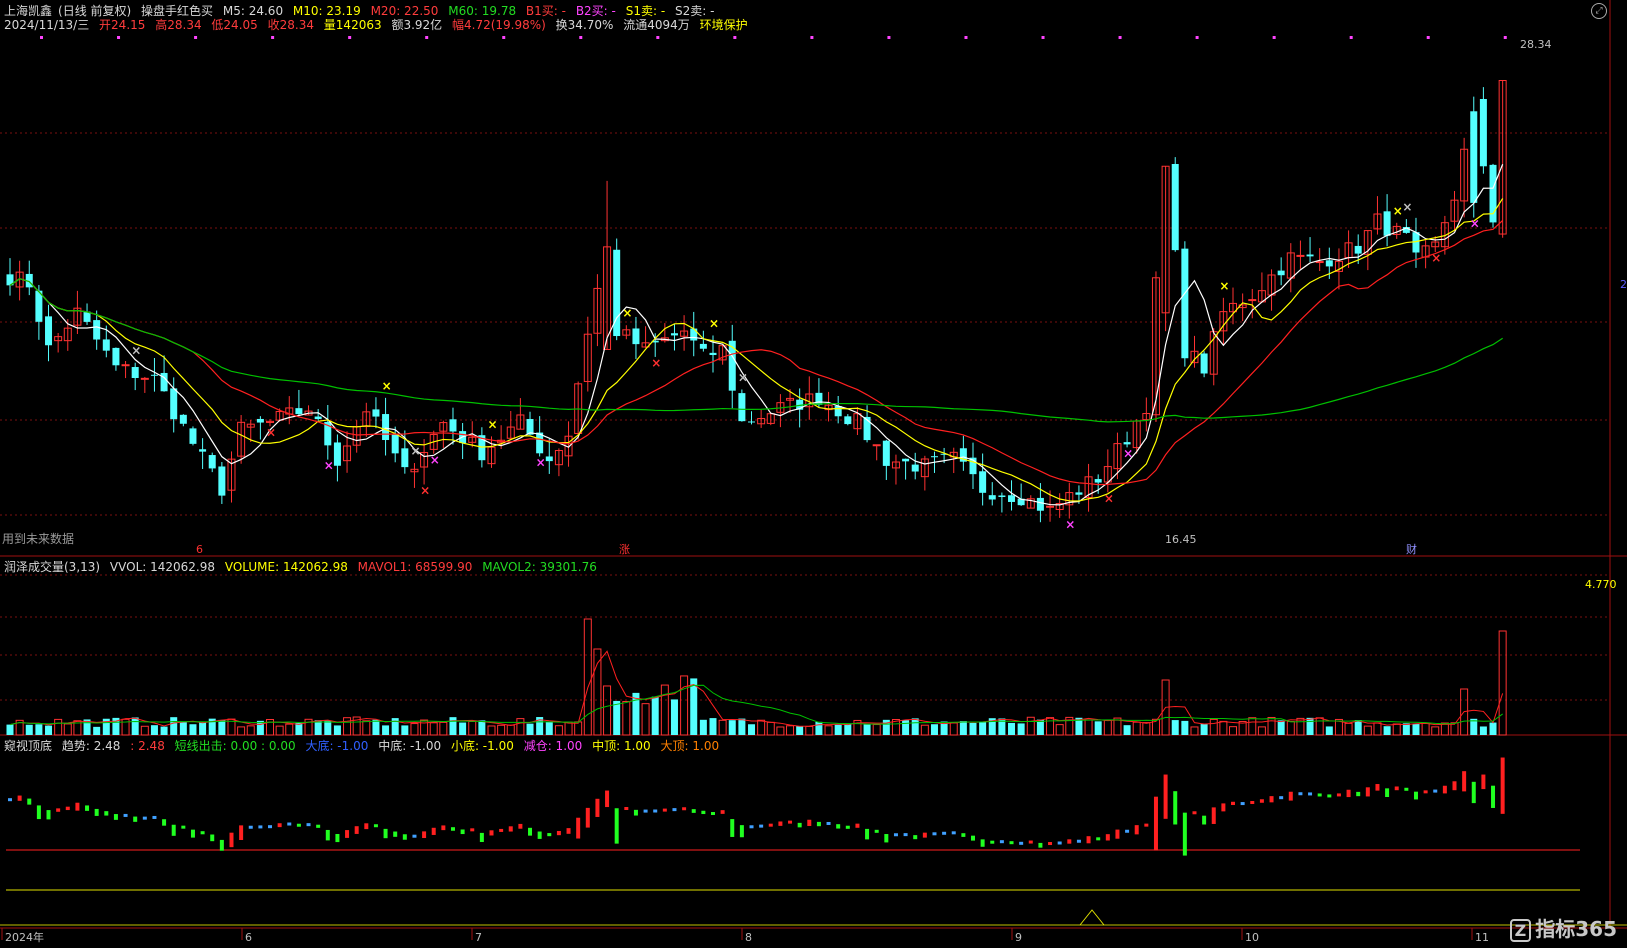 The height and width of the screenshot is (948, 1627). I want to click on logo-icon: Z, so click(1520, 930).